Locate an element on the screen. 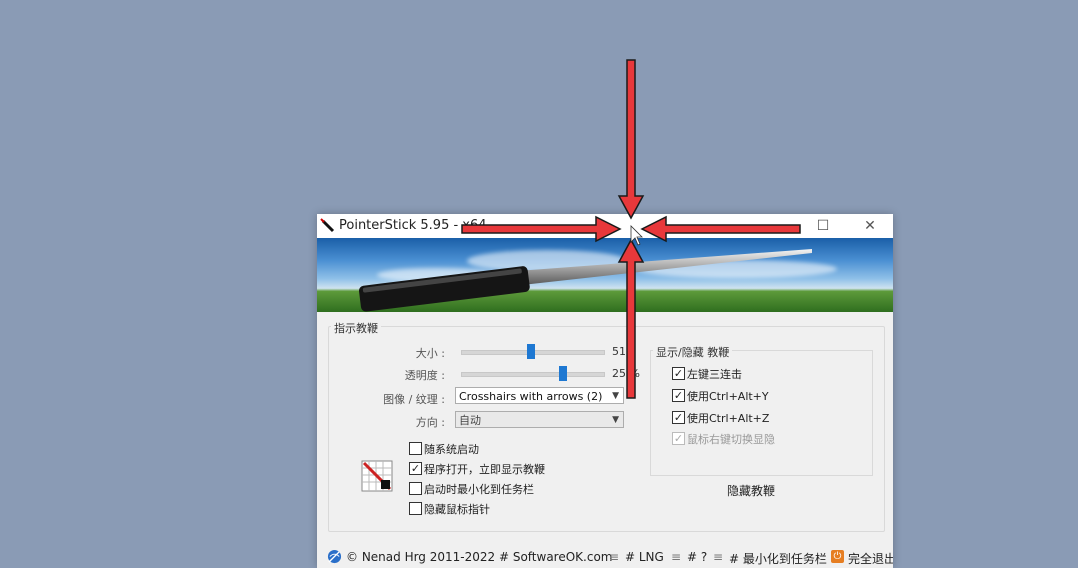  direction-value: 自动 is located at coordinates (470, 420).